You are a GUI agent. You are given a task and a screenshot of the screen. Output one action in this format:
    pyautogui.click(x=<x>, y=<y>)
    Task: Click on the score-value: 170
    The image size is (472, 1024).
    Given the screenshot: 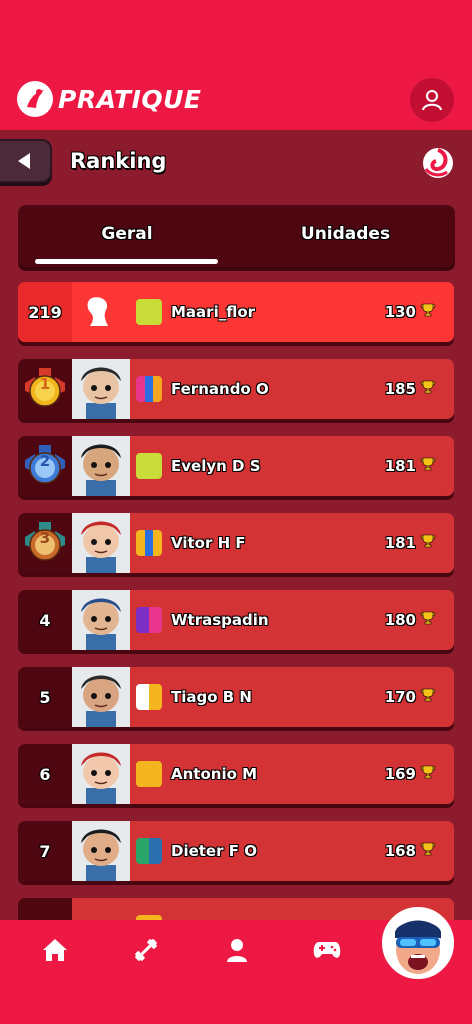 What is the action you would take?
    pyautogui.click(x=400, y=697)
    